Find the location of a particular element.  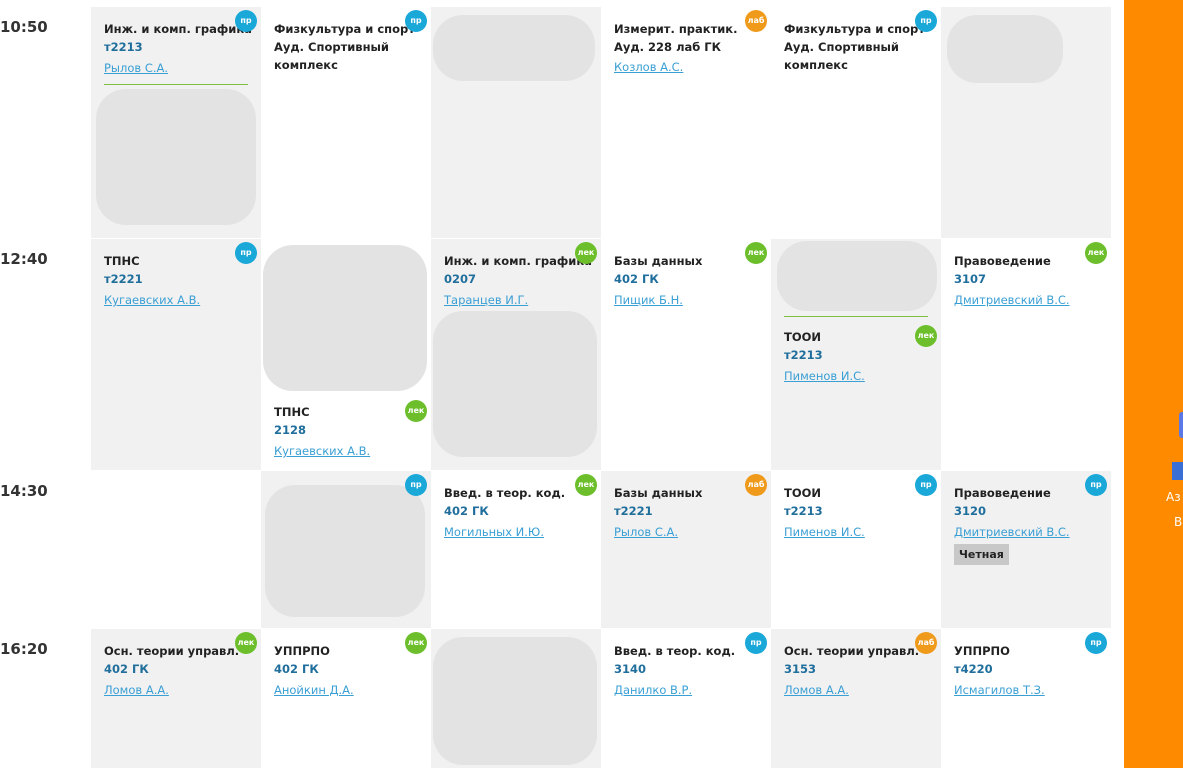

lesson-entry: Введ. в теор. код. 402 ГК Могильных И.Ю. is located at coordinates (520, 513).